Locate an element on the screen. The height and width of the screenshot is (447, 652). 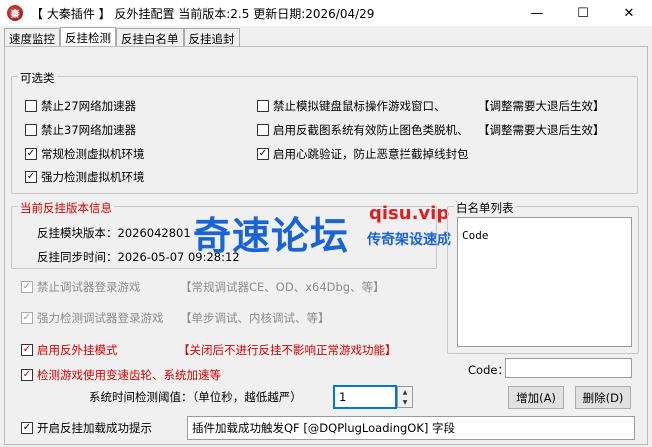
load-success-tip-checkbox: ✓ 开启反挂加载成功提示 is located at coordinates (86, 428).